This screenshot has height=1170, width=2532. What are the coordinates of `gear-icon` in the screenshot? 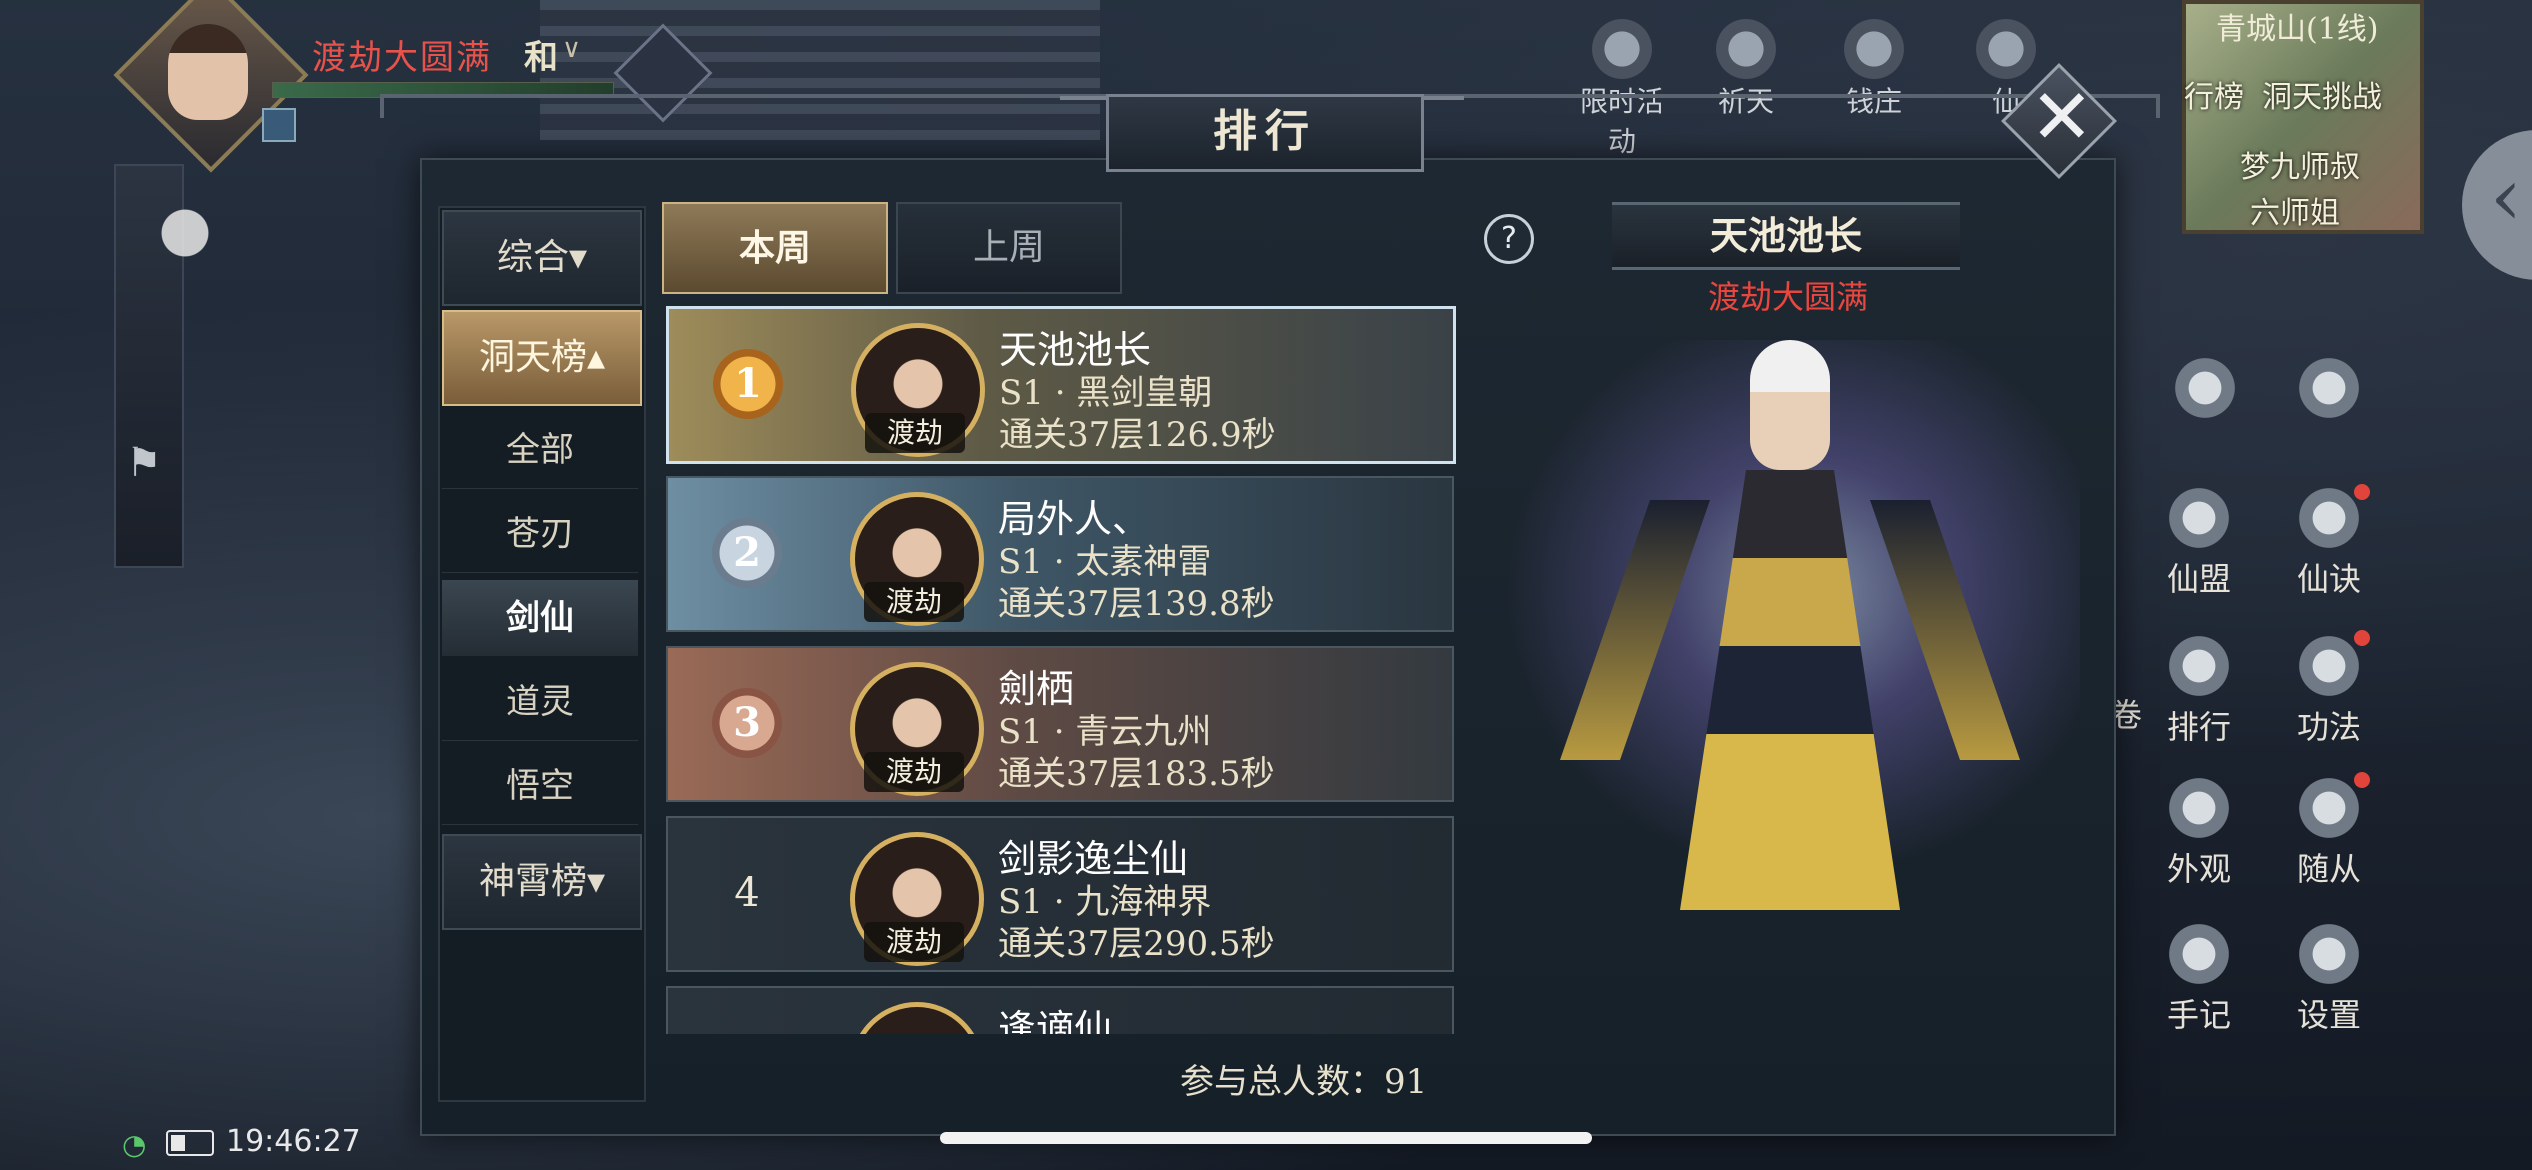 It's located at (2329, 954).